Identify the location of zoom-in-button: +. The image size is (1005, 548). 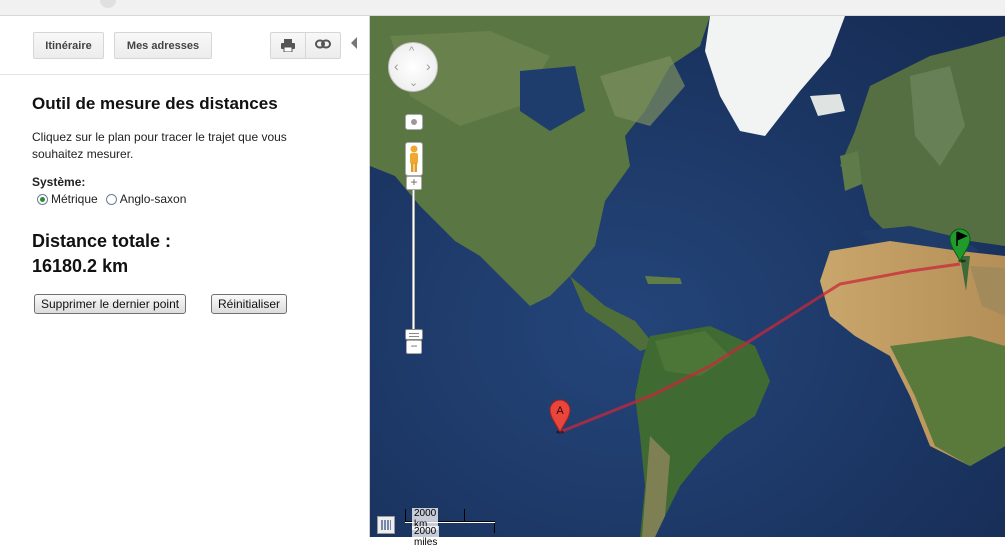
(414, 183).